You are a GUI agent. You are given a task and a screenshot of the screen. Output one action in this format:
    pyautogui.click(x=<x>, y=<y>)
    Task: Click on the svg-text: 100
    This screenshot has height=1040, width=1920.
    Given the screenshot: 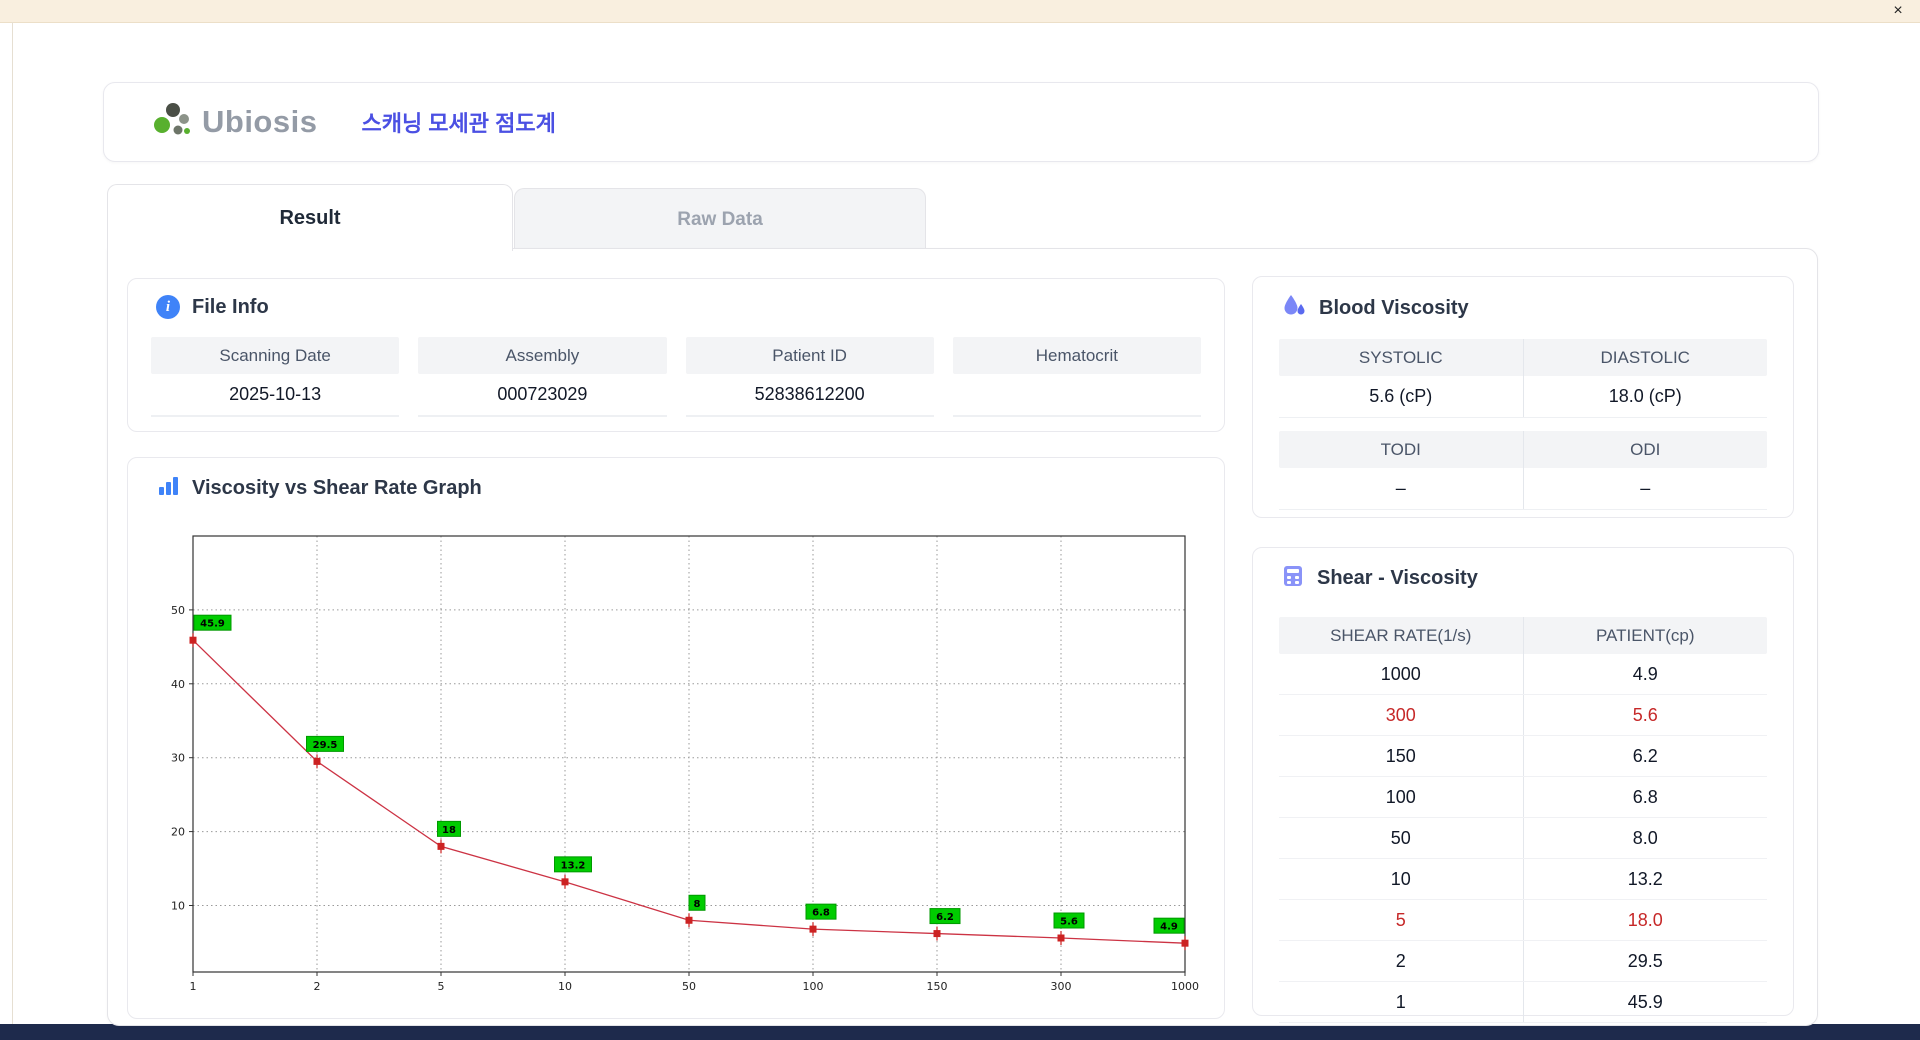 What is the action you would take?
    pyautogui.click(x=813, y=986)
    